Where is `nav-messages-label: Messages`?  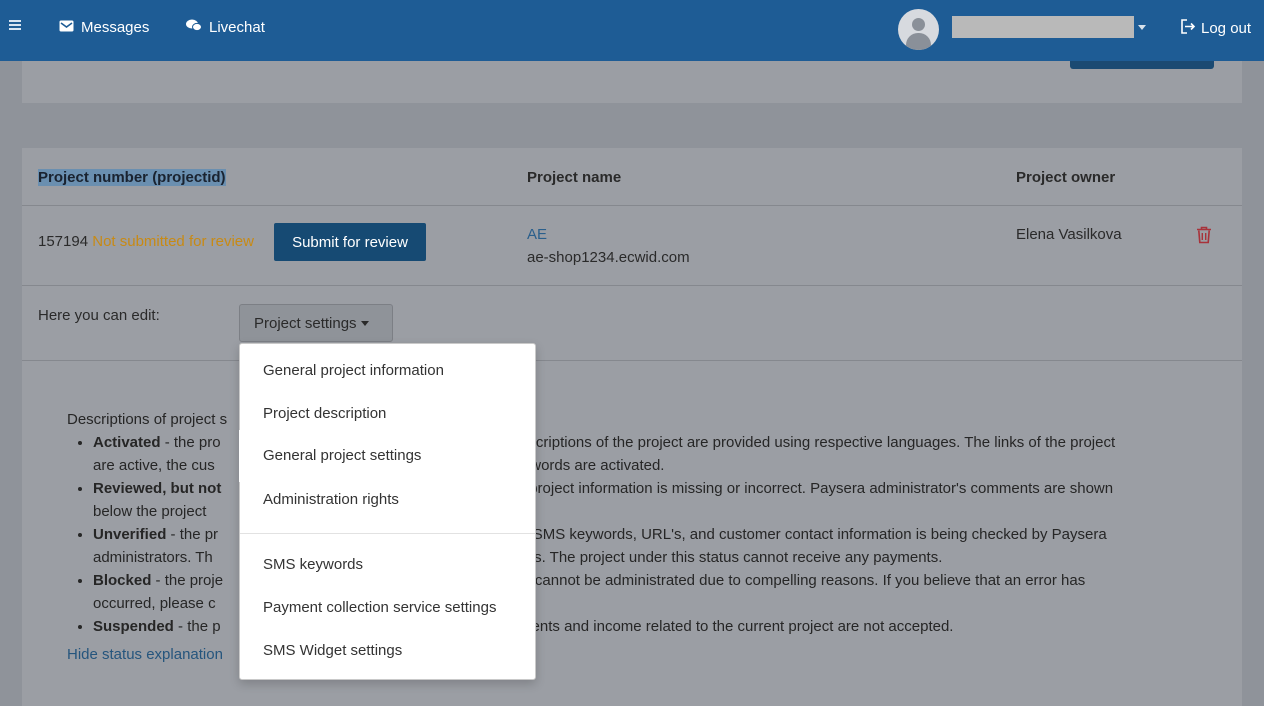
nav-messages-label: Messages is located at coordinates (115, 27).